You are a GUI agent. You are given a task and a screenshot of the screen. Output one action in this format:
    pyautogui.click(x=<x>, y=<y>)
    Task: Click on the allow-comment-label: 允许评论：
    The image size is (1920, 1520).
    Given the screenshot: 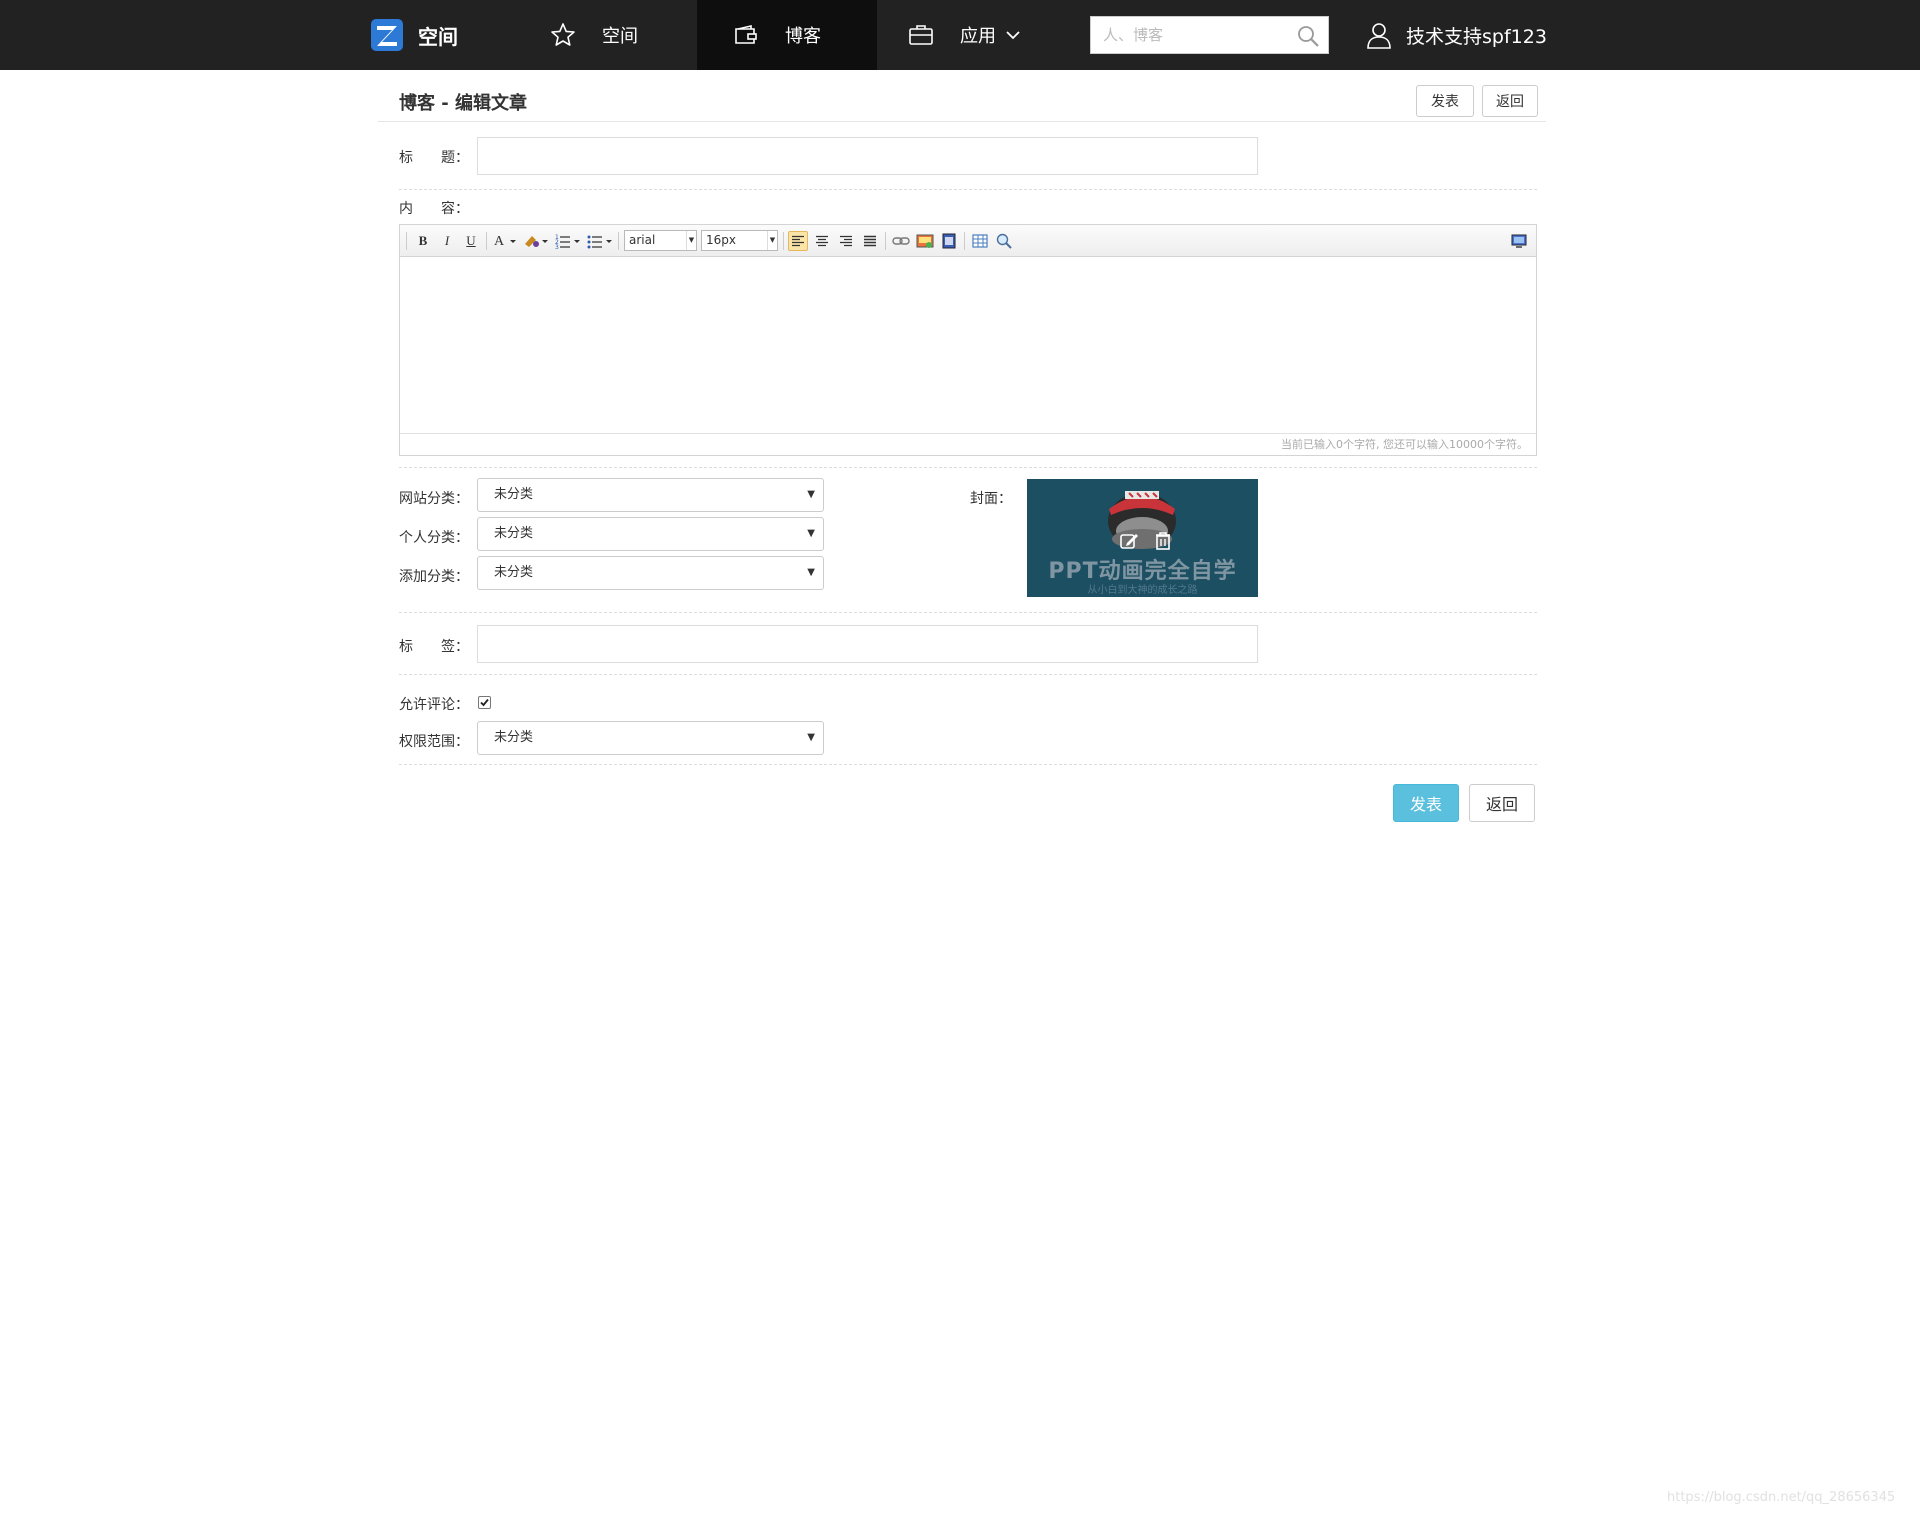 What is the action you would take?
    pyautogui.click(x=434, y=705)
    